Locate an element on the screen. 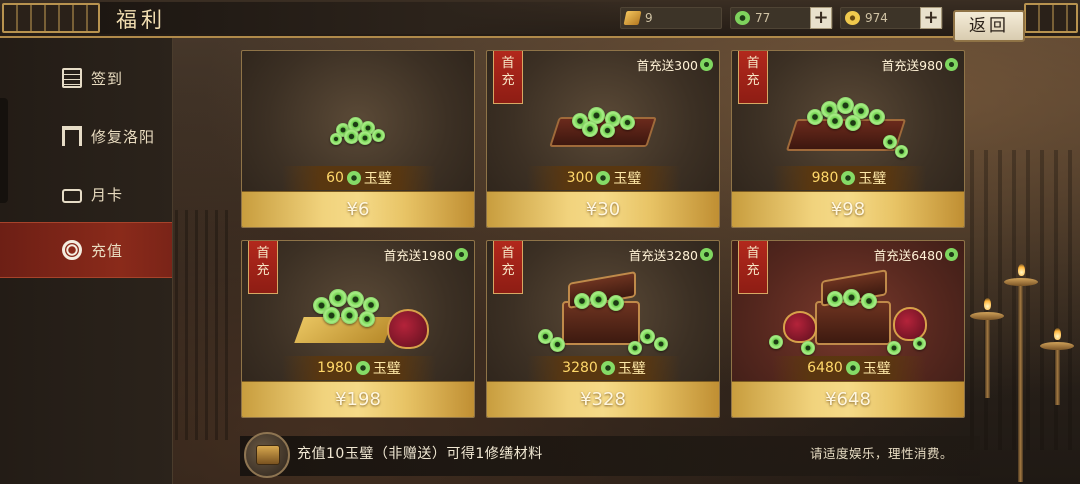 This screenshot has width=1080, height=484. sidebar-item-label: 修复洛阳 is located at coordinates (123, 136).